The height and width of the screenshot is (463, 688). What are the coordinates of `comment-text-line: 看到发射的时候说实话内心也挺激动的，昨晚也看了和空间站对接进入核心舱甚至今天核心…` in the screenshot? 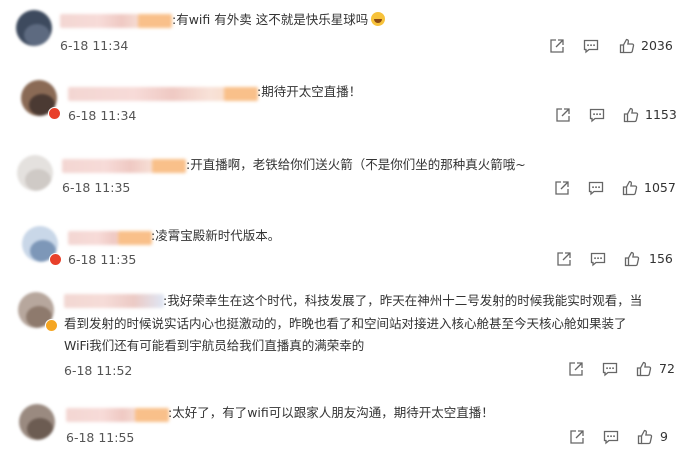 It's located at (345, 323).